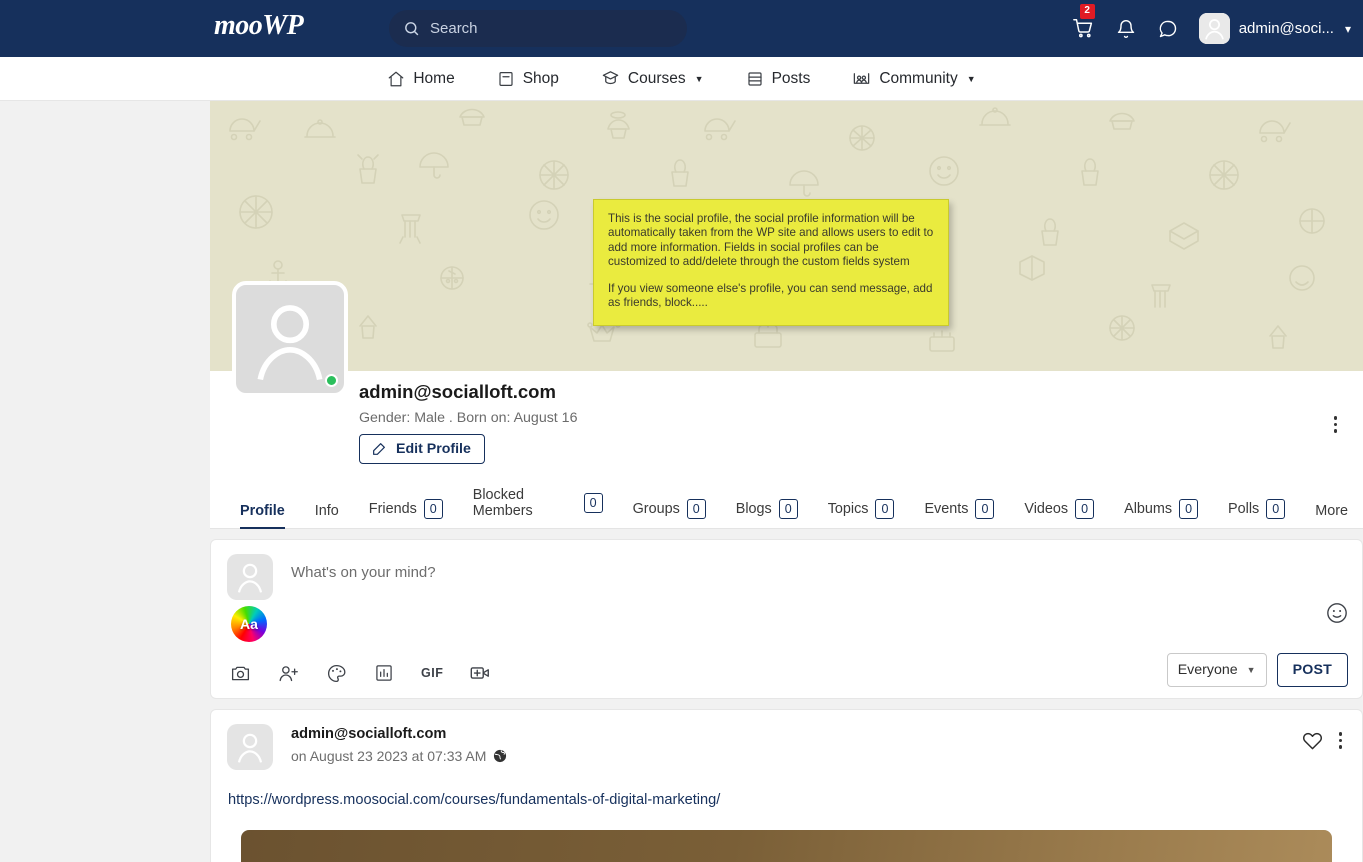  I want to click on shop-icon, so click(506, 79).